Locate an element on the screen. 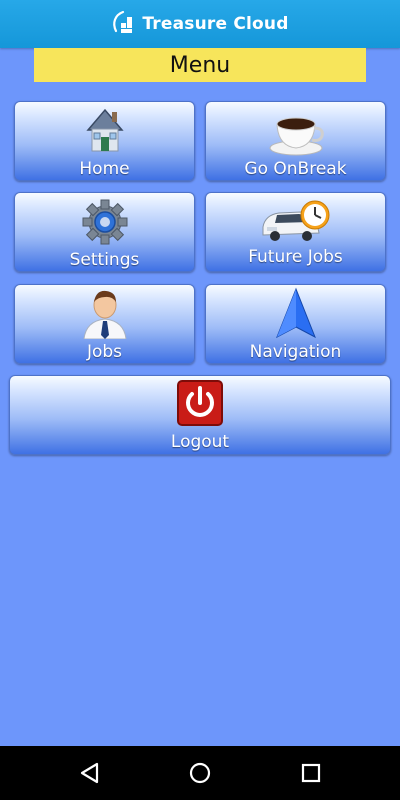 The width and height of the screenshot is (400, 800). home-circle-icon is located at coordinates (200, 773).